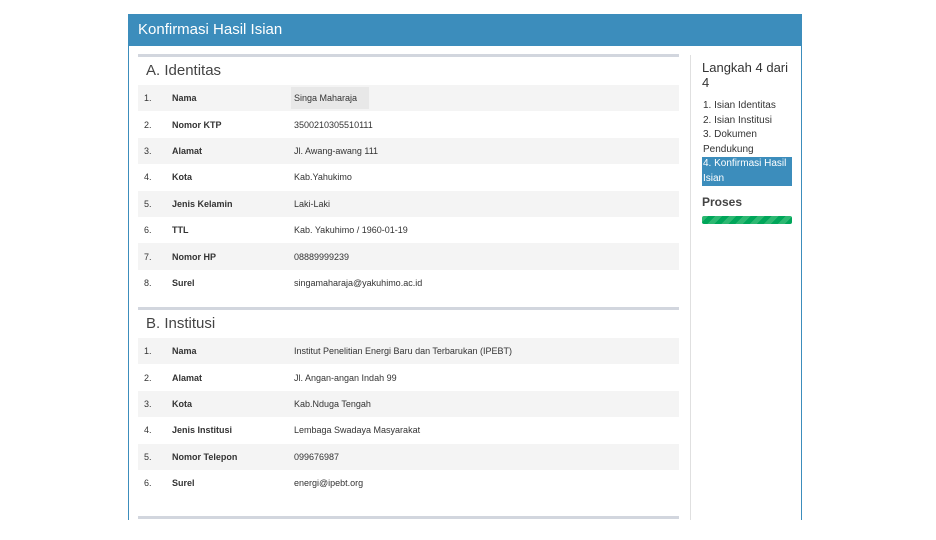  Describe the element at coordinates (329, 483) in the screenshot. I see `row-value: energi@ipebt.org` at that location.